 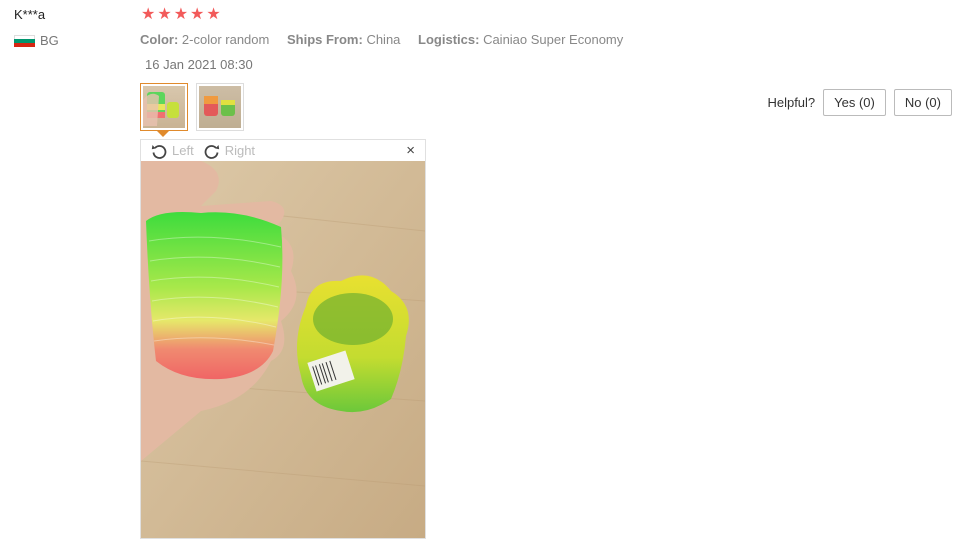 What do you see at coordinates (410, 150) in the screenshot?
I see `close-icon: ×` at bounding box center [410, 150].